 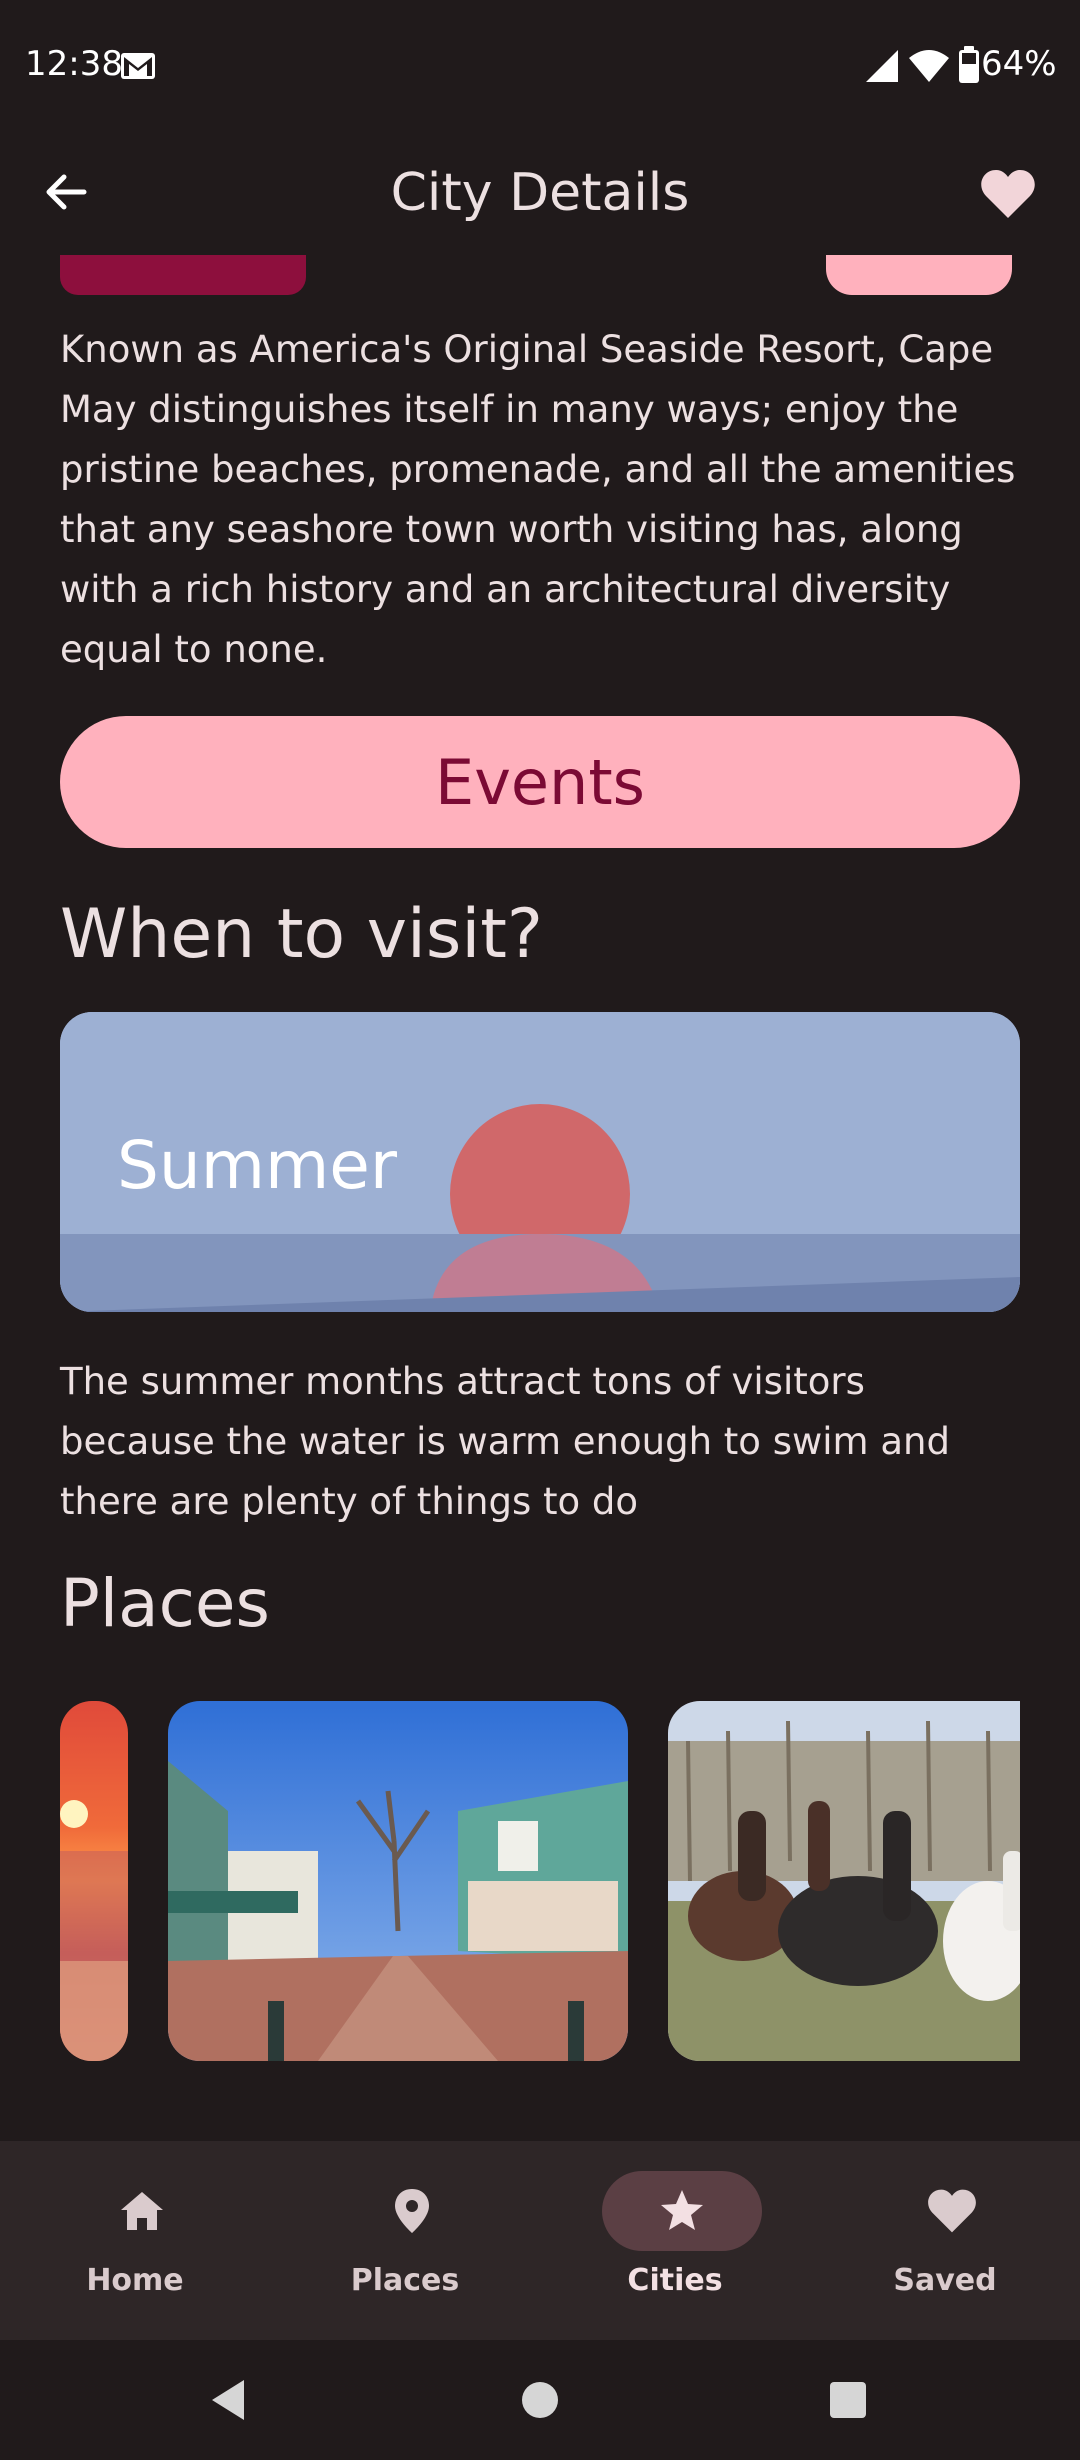 I want to click on place-card-alpaca-farm, so click(x=844, y=1881).